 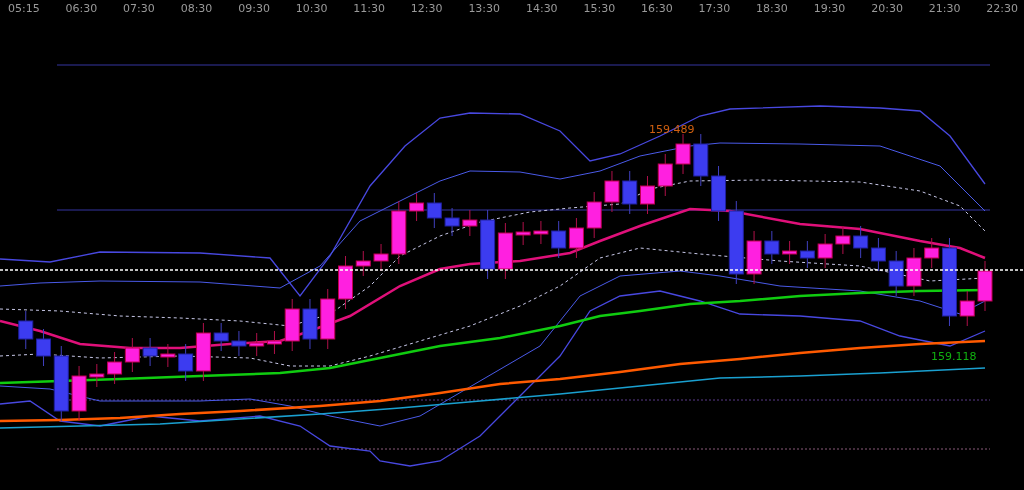 What do you see at coordinates (772, 8) in the screenshot?
I see `time-axis-label: 18:30` at bounding box center [772, 8].